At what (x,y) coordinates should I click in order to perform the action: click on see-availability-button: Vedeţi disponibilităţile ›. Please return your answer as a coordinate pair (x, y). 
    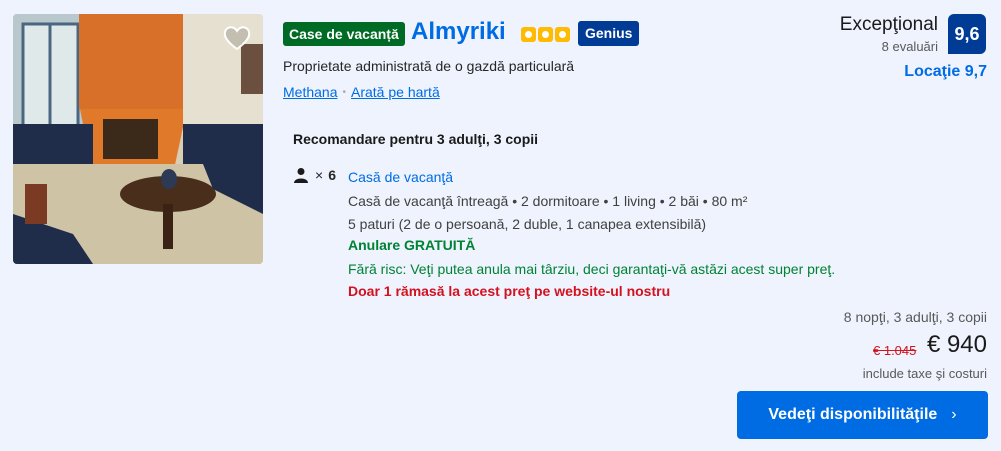
    Looking at the image, I should click on (862, 415).